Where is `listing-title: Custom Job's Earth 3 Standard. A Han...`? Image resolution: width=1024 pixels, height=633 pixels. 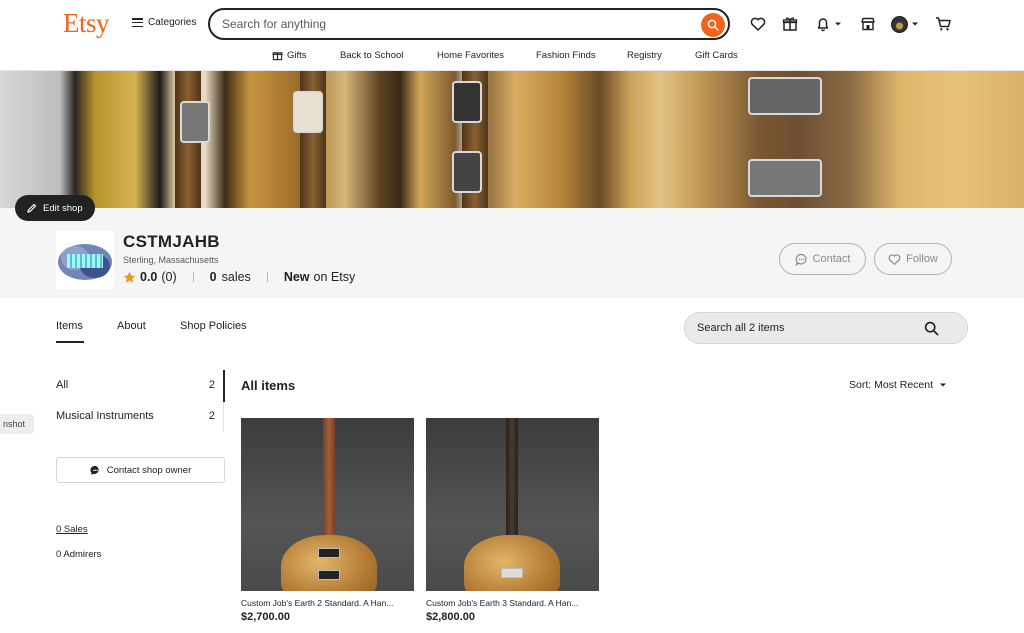 listing-title: Custom Job's Earth 3 Standard. A Han... is located at coordinates (512, 603).